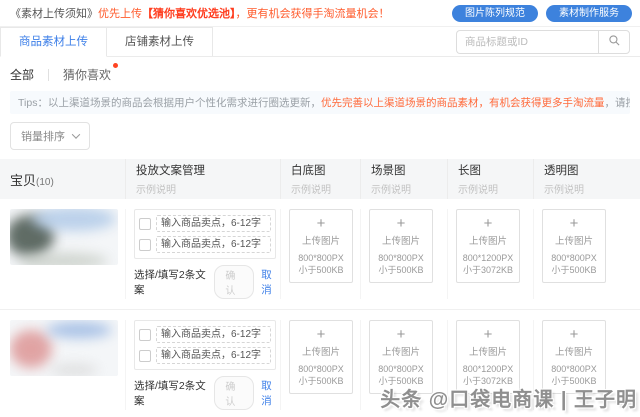  I want to click on upload-cell-scene: + 上传图片 800*800PX 小于500KB, so click(403, 254).